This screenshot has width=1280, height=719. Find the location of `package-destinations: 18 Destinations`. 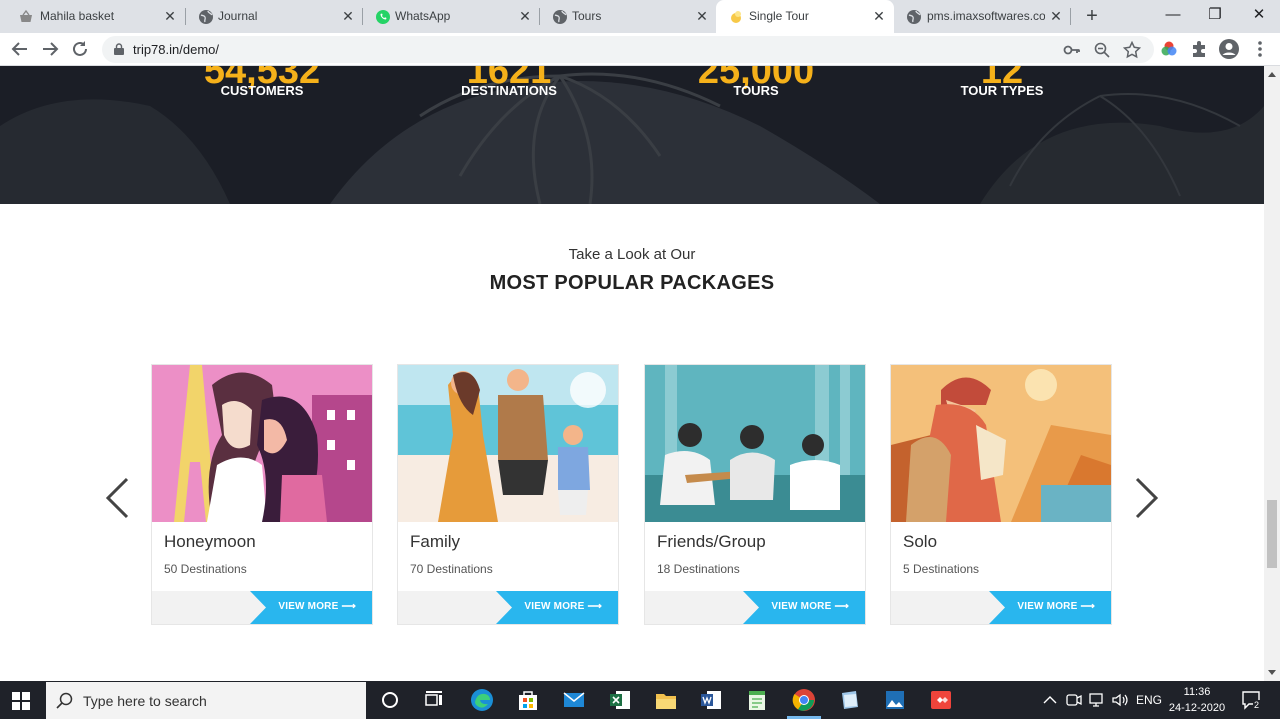

package-destinations: 18 Destinations is located at coordinates (698, 569).